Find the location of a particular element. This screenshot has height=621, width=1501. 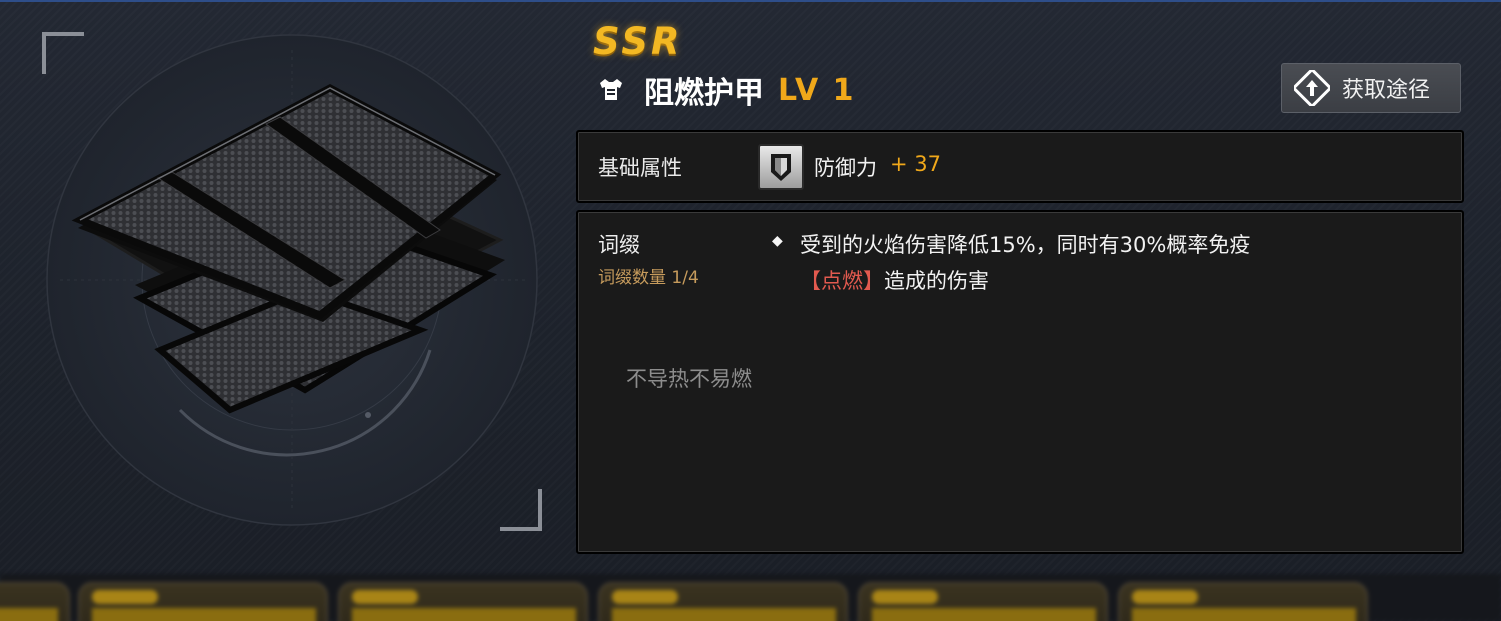

armor-icon is located at coordinates (611, 89).